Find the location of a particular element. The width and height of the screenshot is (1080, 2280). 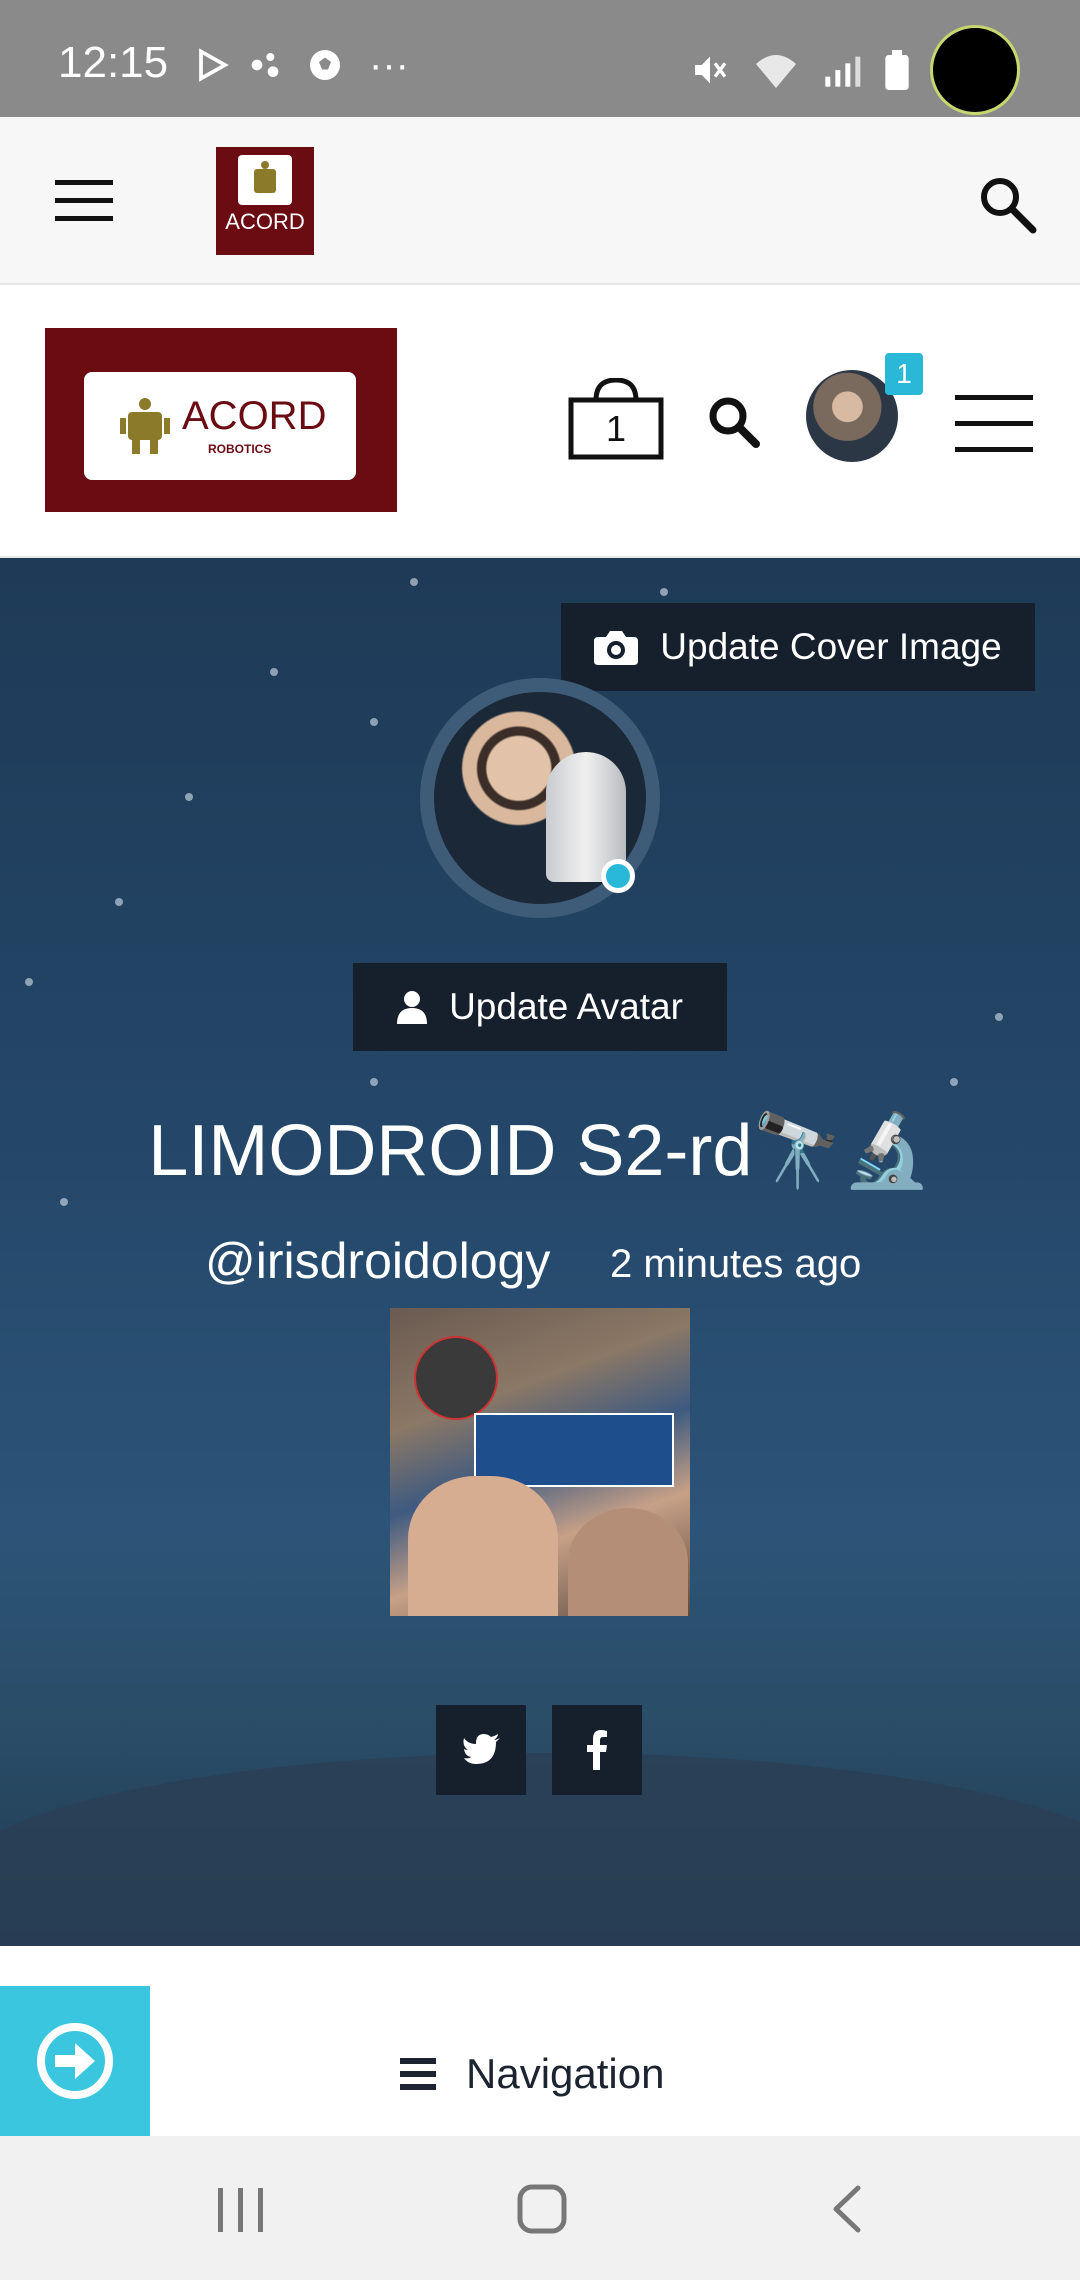

back-icon is located at coordinates (846, 2209).